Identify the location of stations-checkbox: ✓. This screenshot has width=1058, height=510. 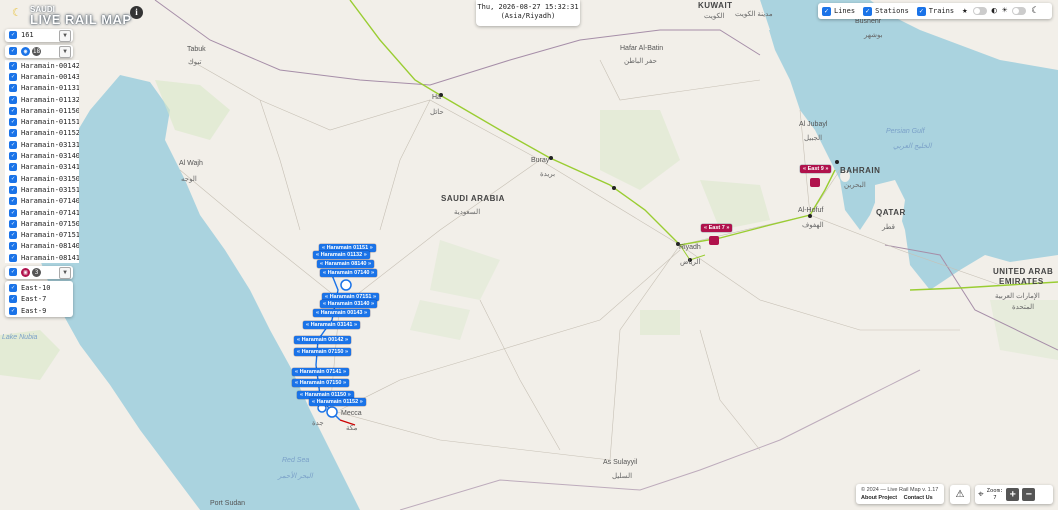
(868, 11).